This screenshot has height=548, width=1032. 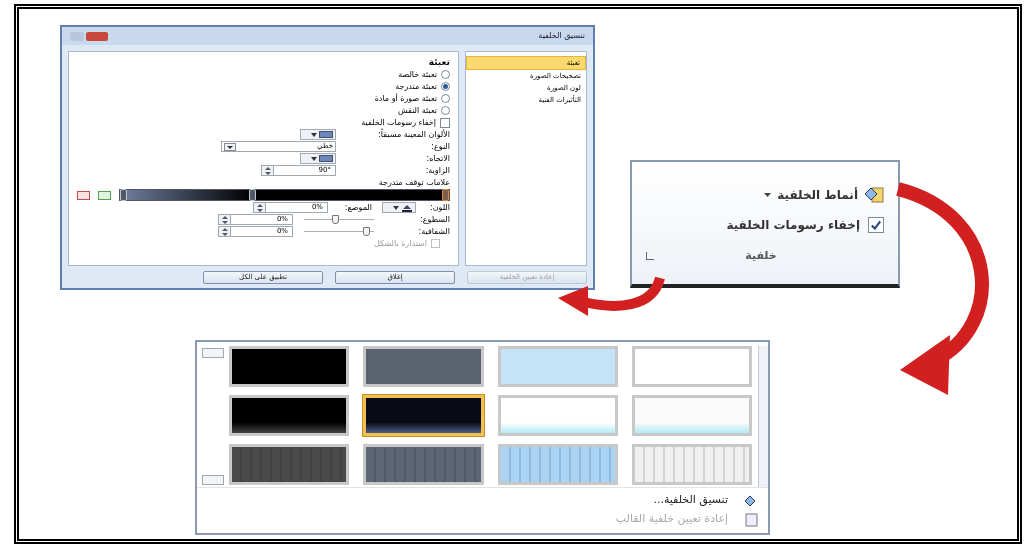 I want to click on direction-dropdown, so click(x=318, y=158).